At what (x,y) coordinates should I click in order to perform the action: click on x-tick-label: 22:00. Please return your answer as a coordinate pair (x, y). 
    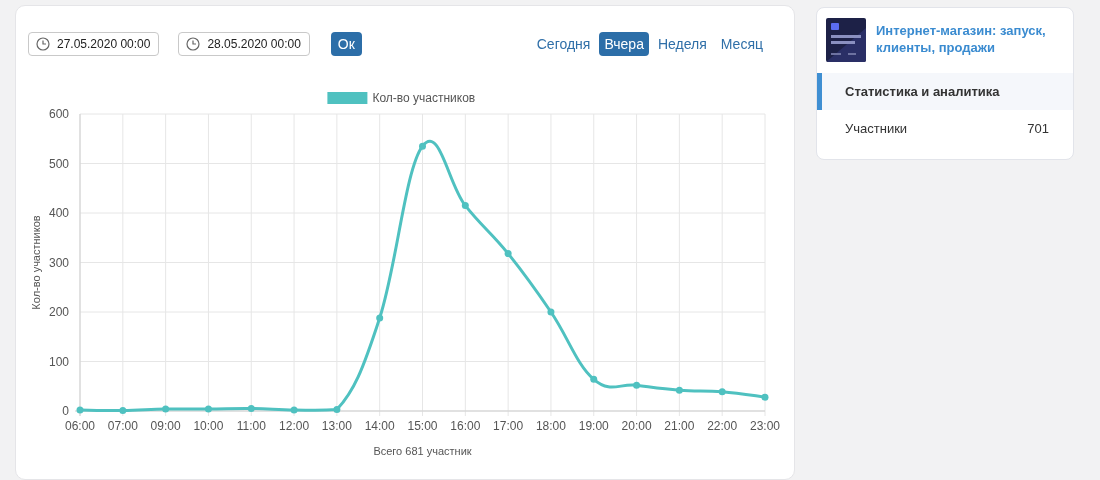
    Looking at the image, I should click on (722, 426).